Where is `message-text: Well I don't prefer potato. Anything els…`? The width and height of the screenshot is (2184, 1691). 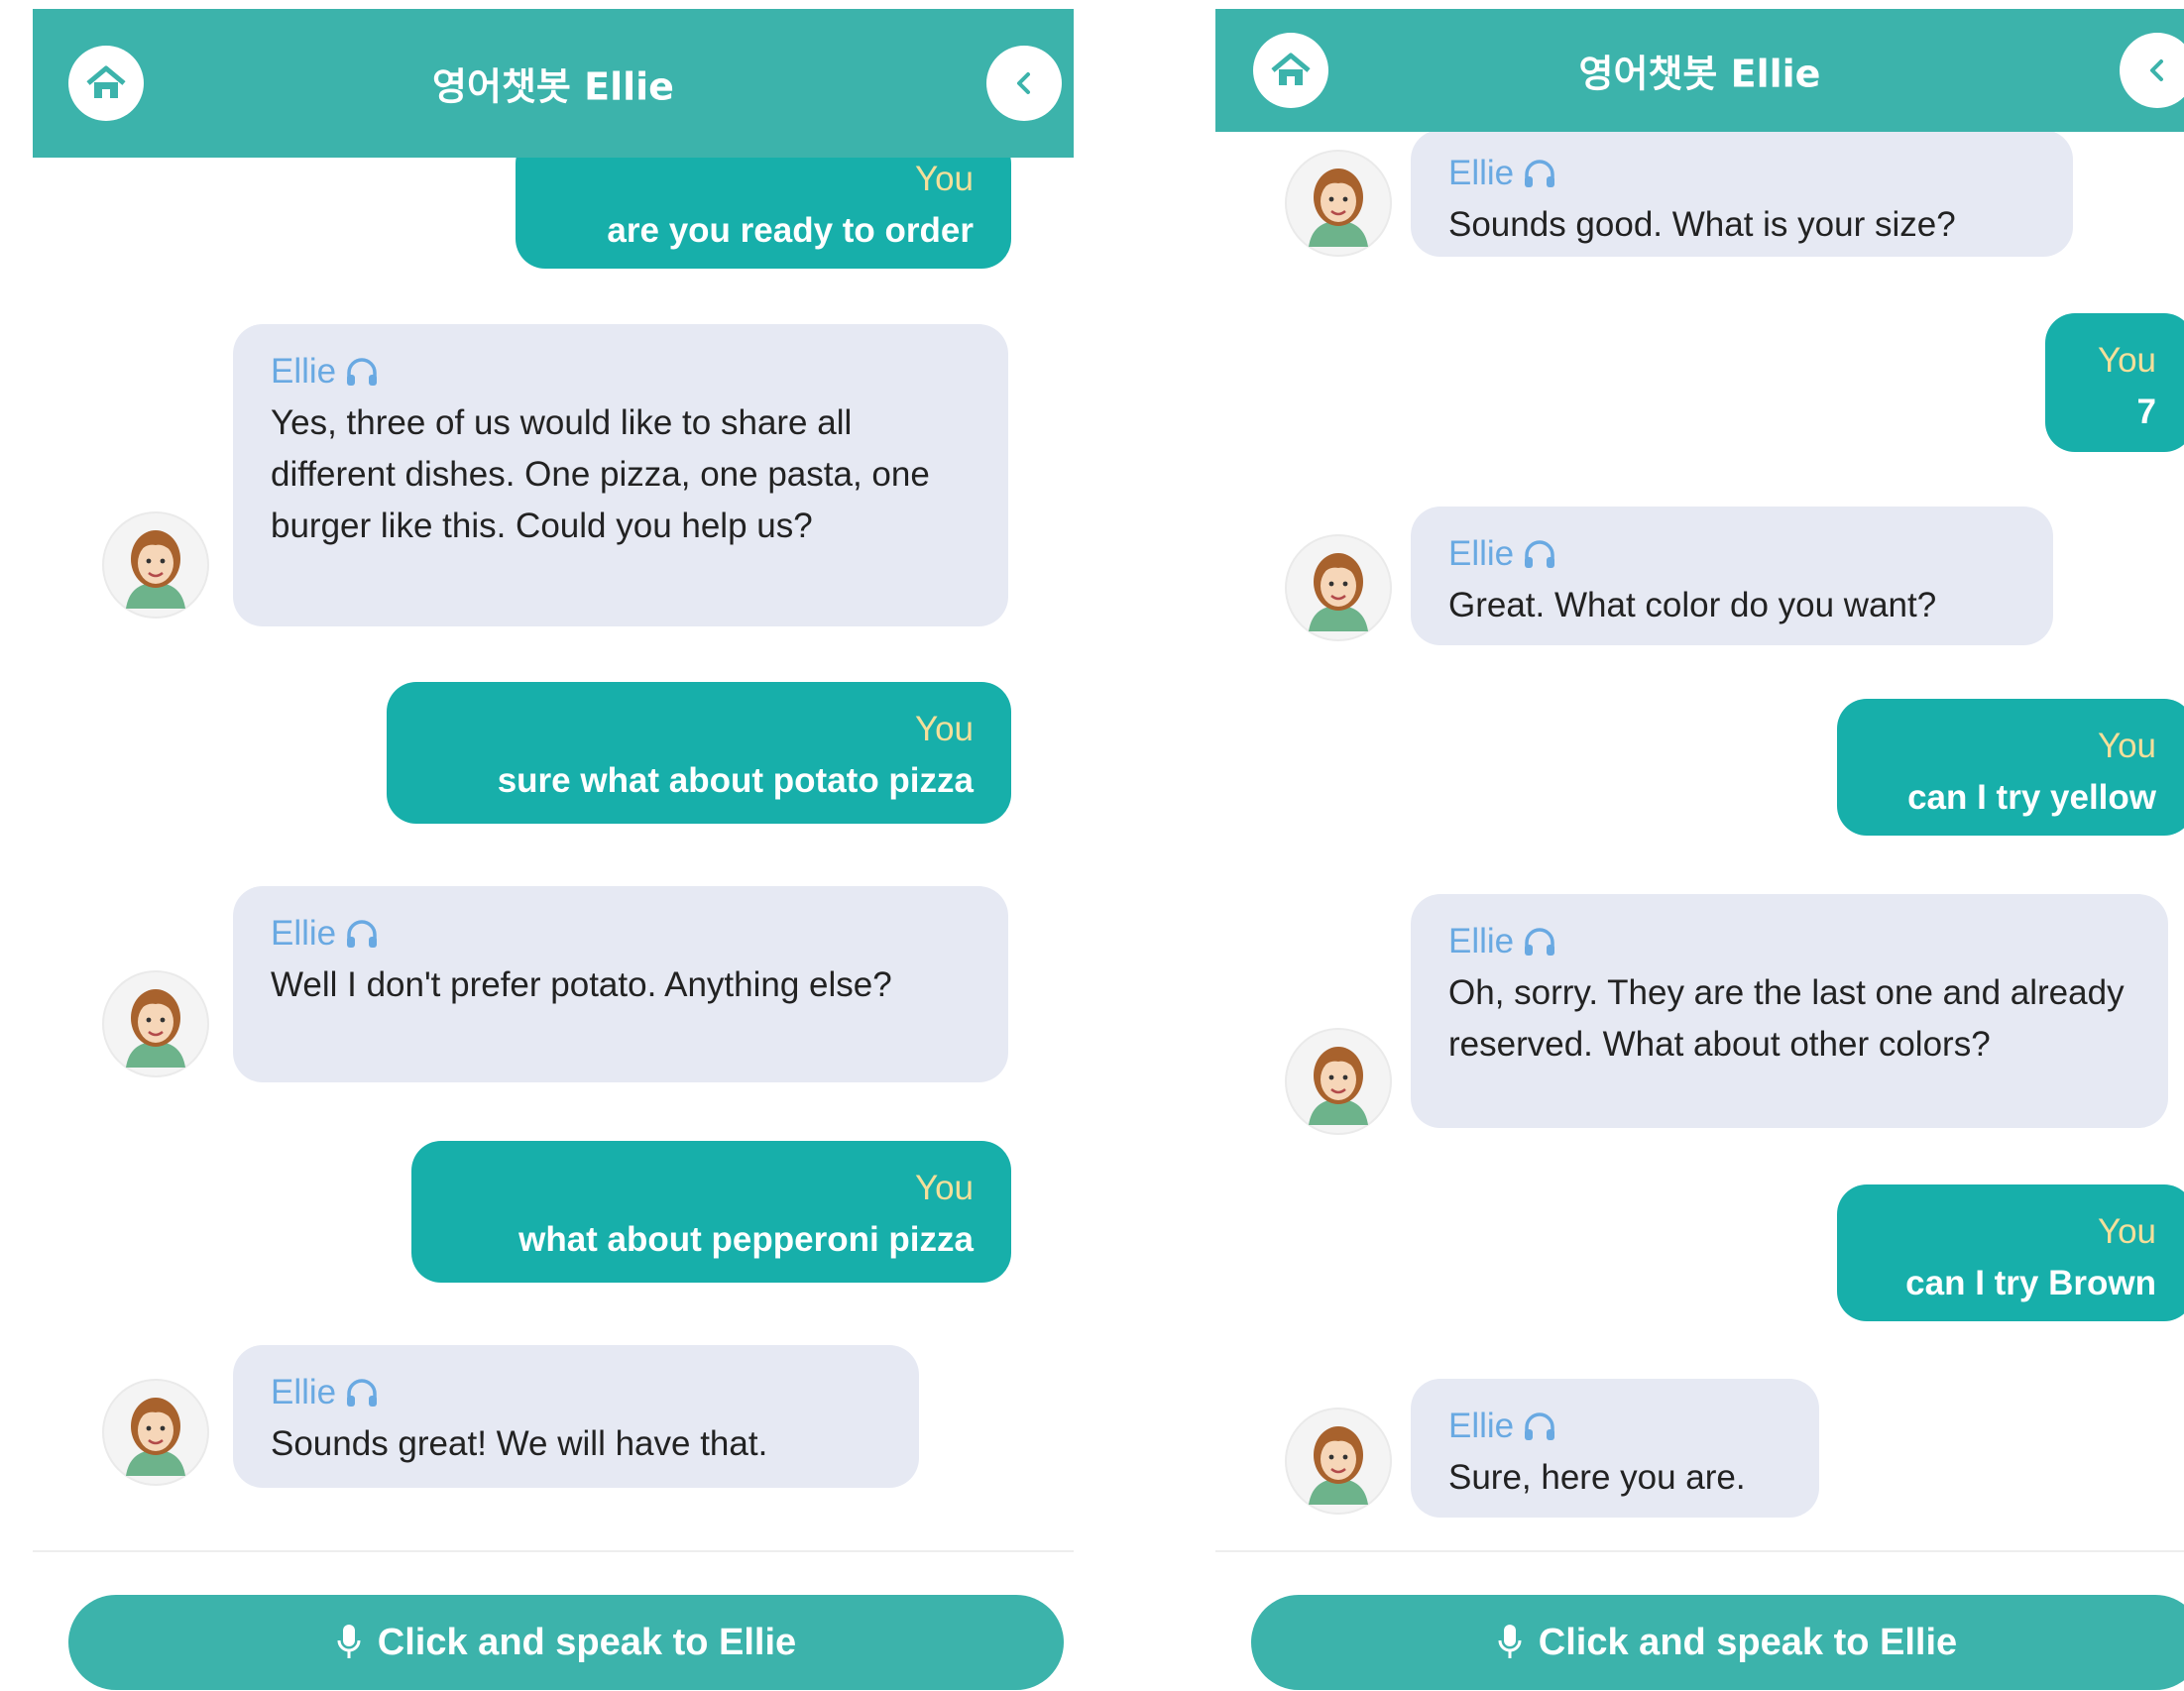
message-text: Well I don't prefer potato. Anything els… is located at coordinates (581, 984).